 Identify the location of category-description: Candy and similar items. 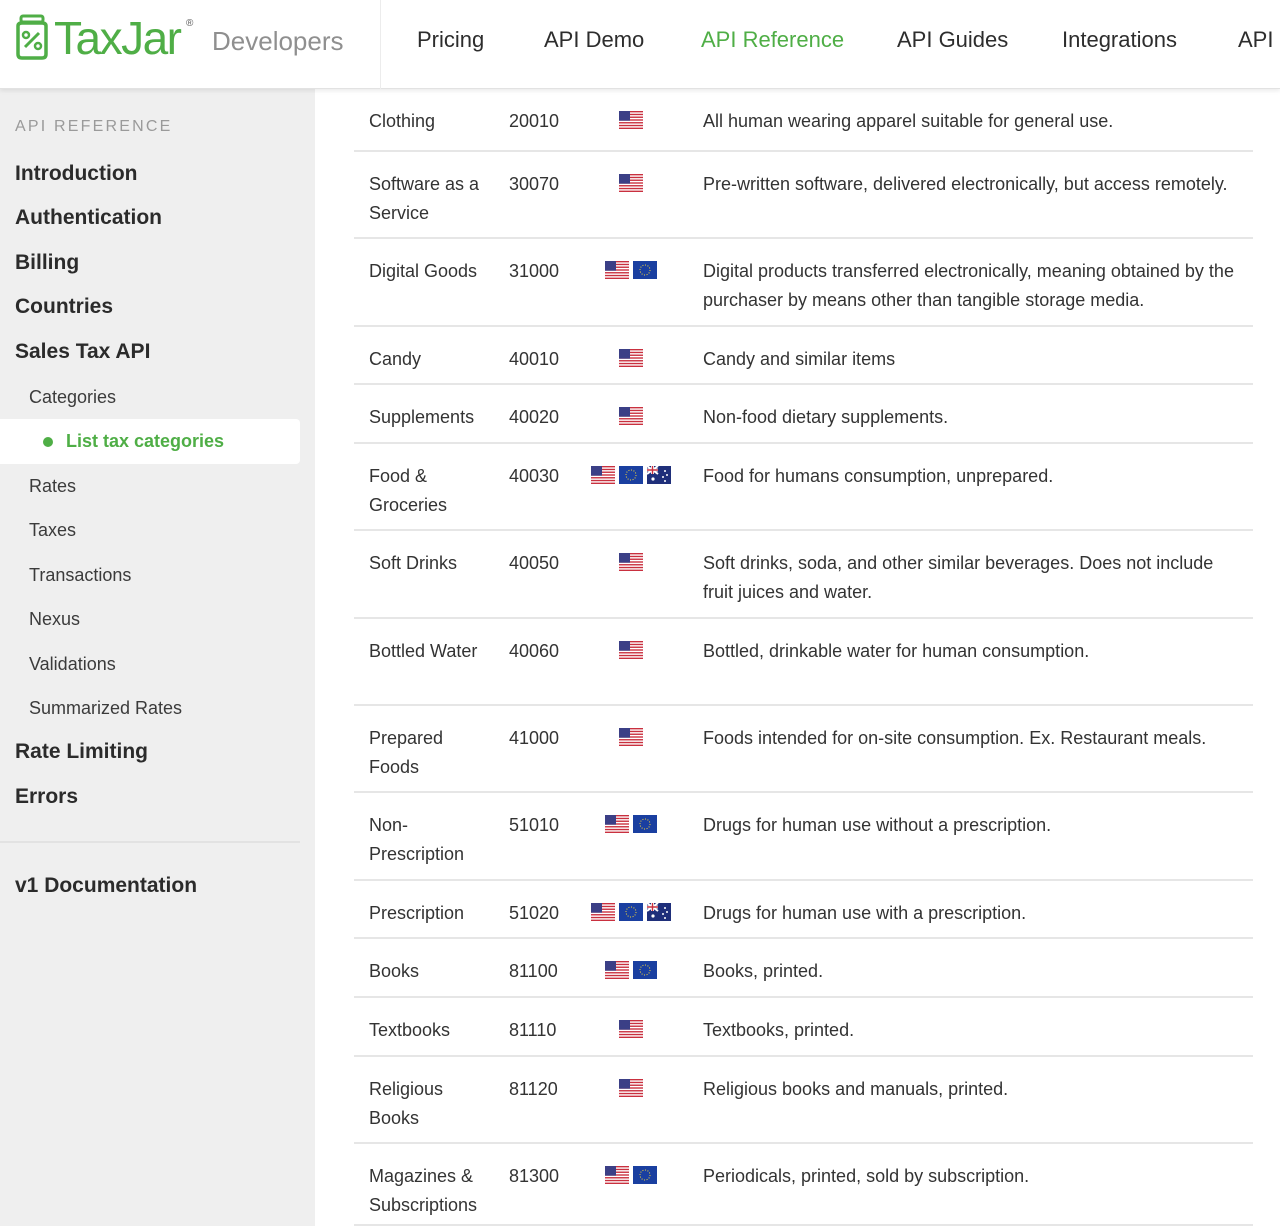
(799, 359).